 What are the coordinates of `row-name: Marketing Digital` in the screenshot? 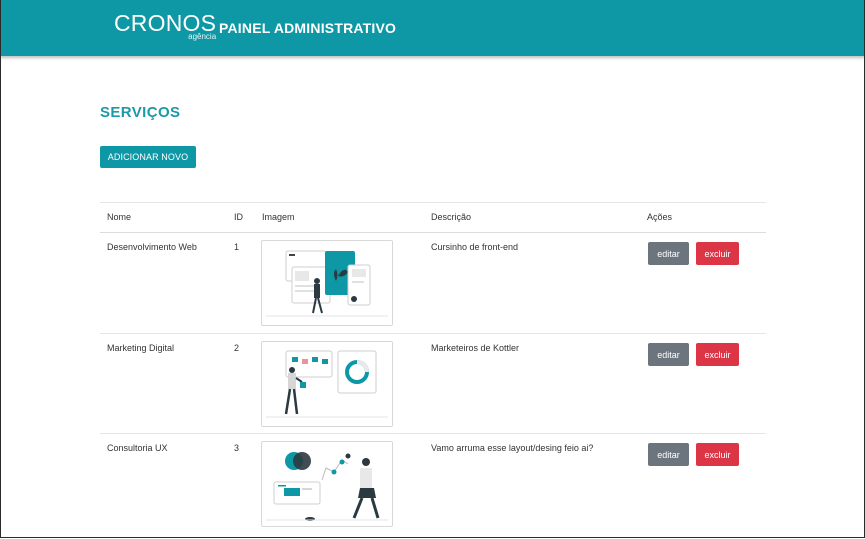 It's located at (141, 348).